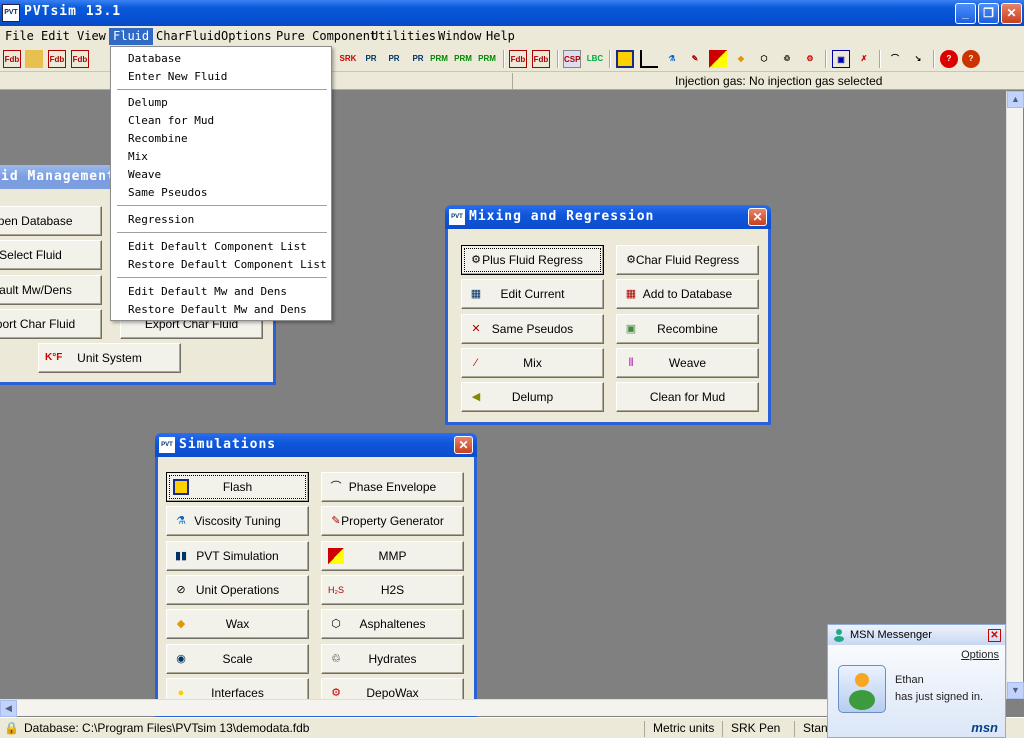  Describe the element at coordinates (764, 59) in the screenshot. I see `toolbar-asphaltenes-icon: ⬡` at that location.